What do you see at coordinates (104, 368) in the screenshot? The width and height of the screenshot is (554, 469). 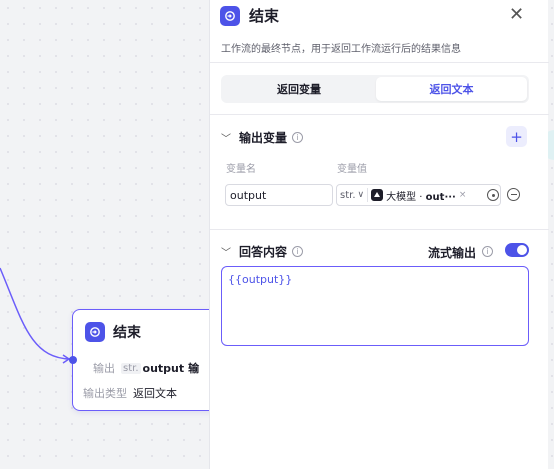 I see `node-output-label: 输出` at bounding box center [104, 368].